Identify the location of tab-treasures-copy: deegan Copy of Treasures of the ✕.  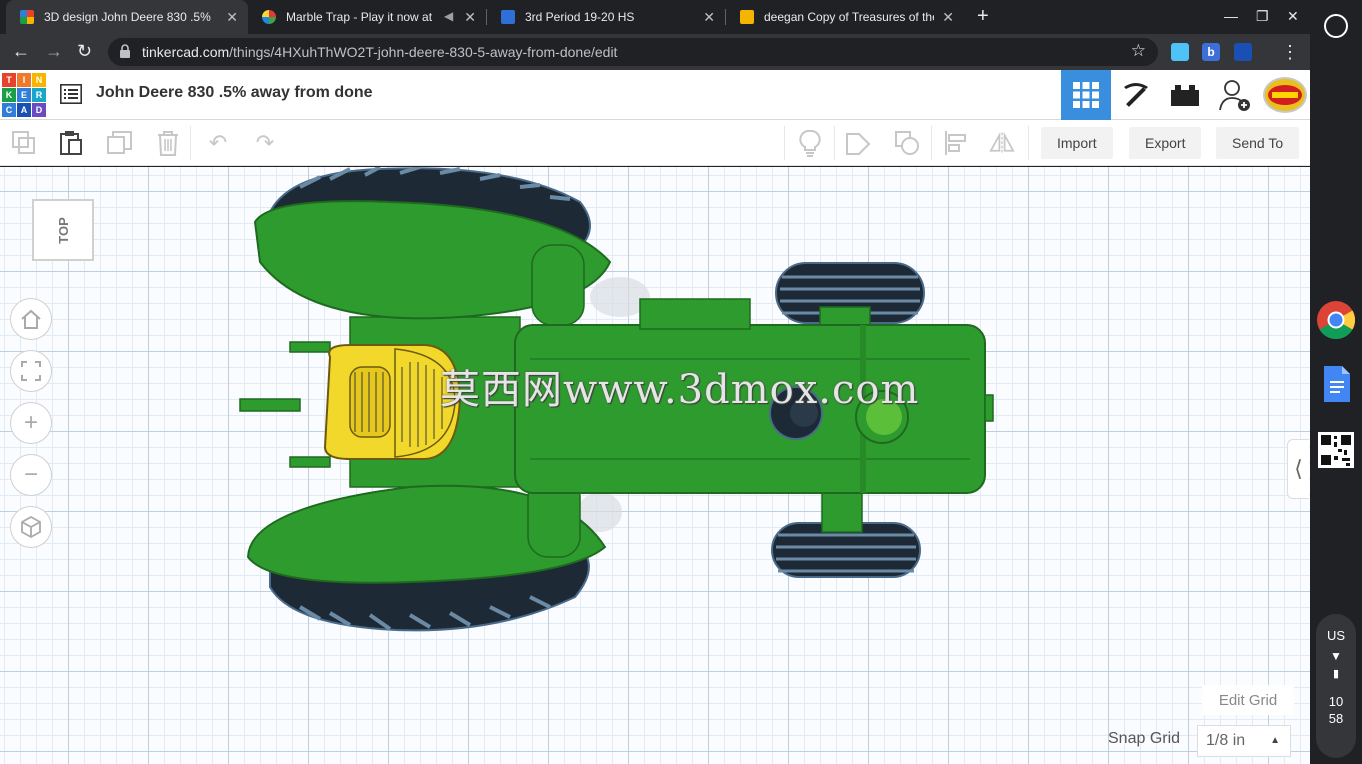
(845, 17).